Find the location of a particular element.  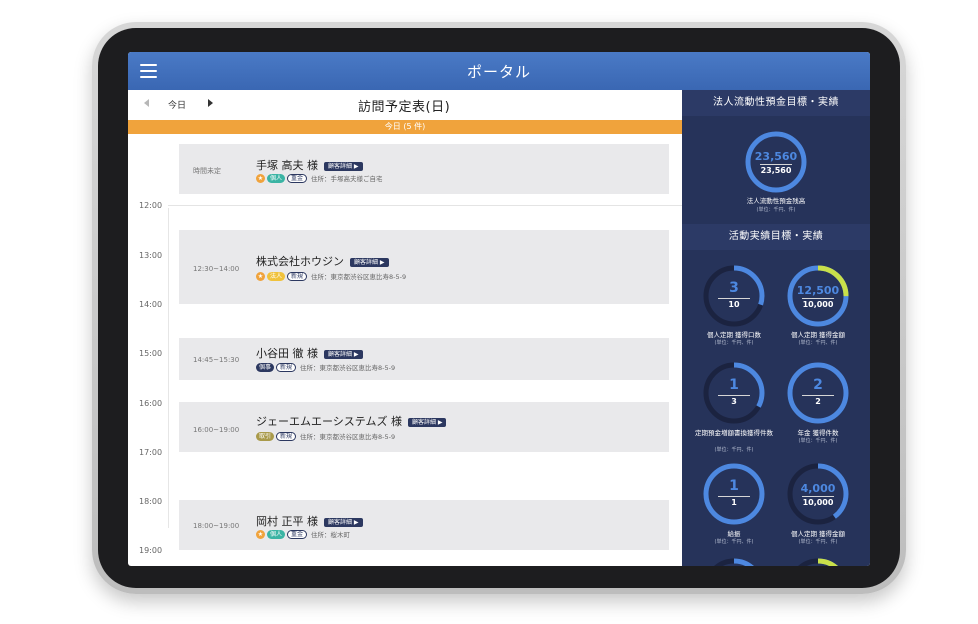

tag-badge: 法人 is located at coordinates (276, 276).